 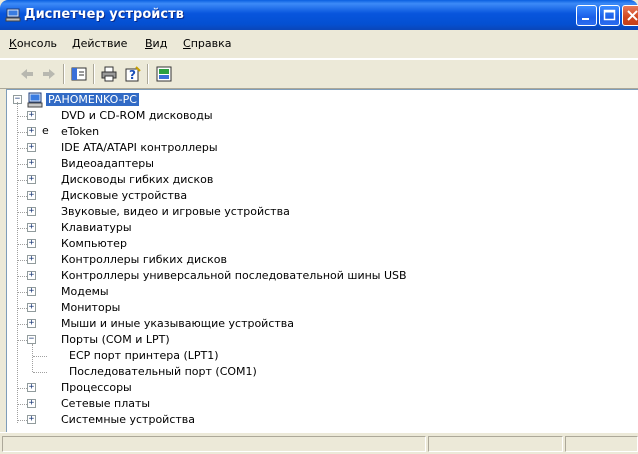 I want to click on tree-item-label: Дисководы гибких дисков, so click(x=137, y=179).